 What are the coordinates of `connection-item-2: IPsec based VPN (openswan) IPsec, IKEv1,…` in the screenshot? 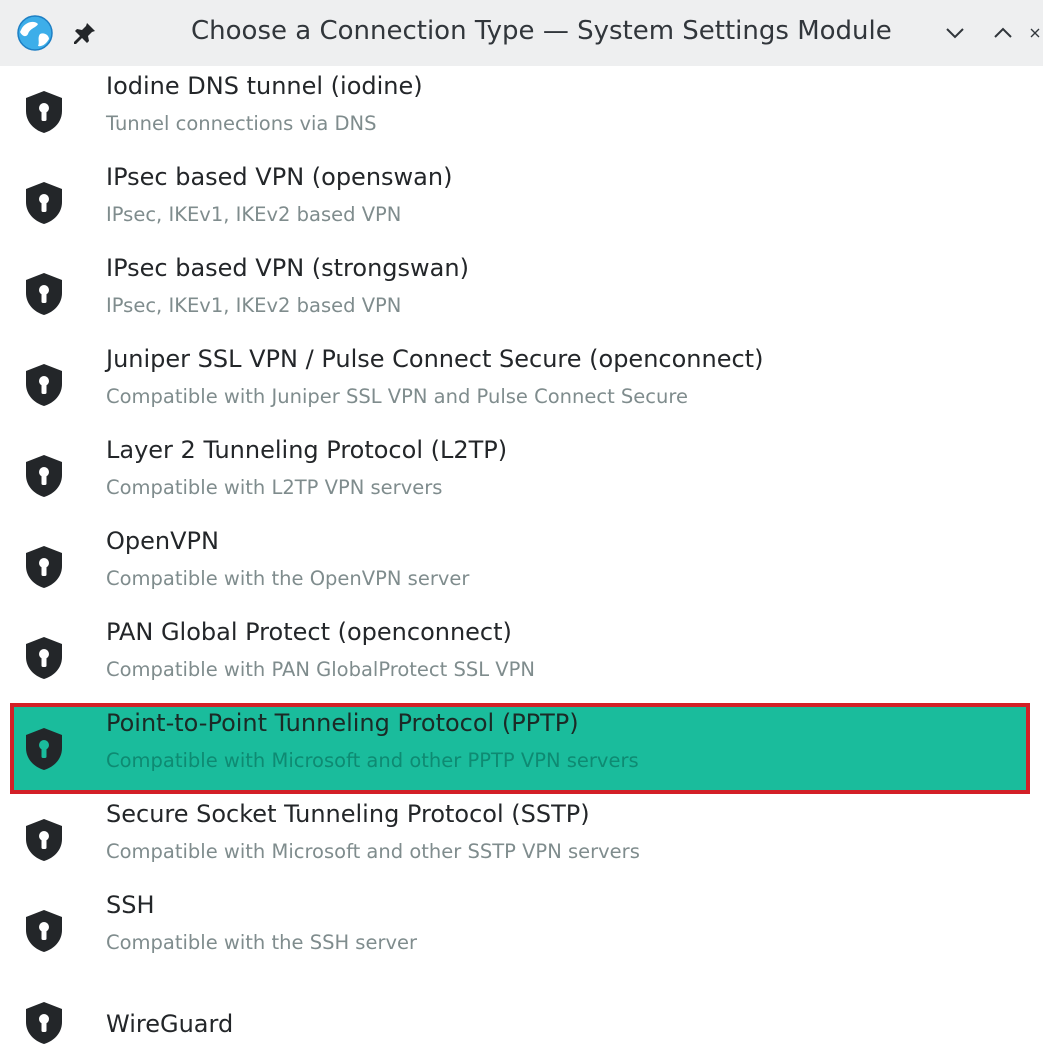 It's located at (520, 202).